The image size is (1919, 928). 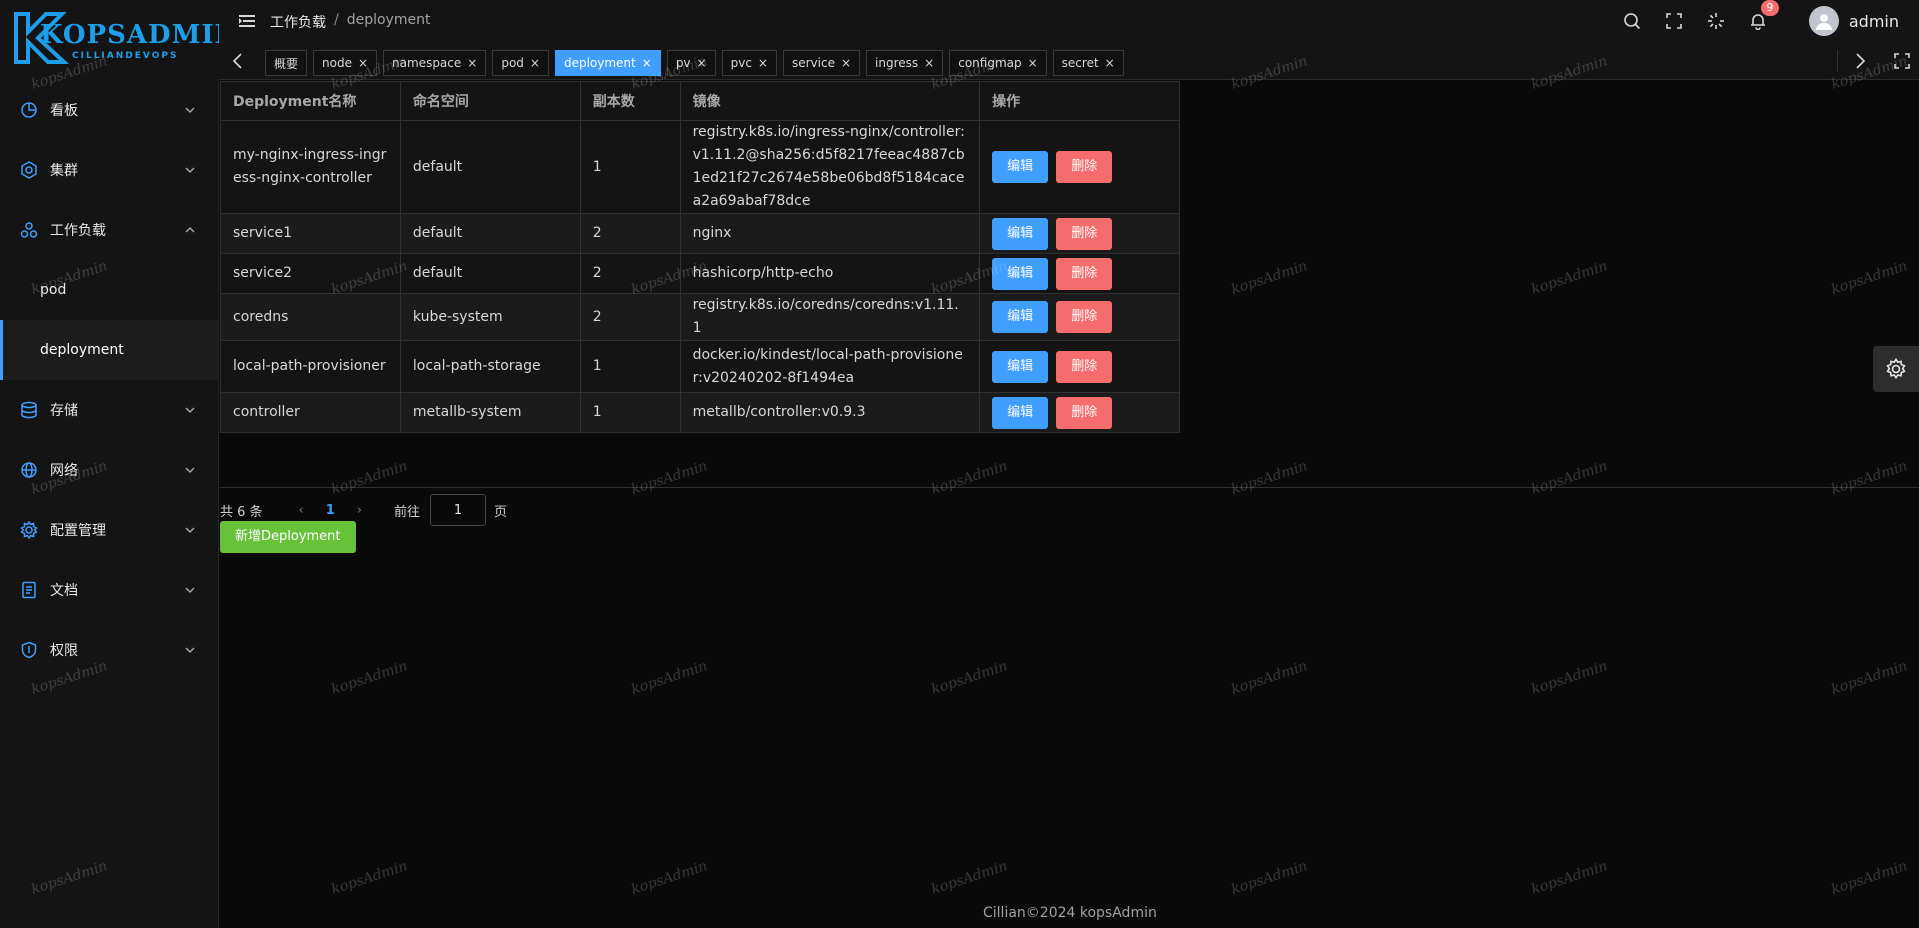 I want to click on sidebar-item-label: 存储, so click(x=64, y=411).